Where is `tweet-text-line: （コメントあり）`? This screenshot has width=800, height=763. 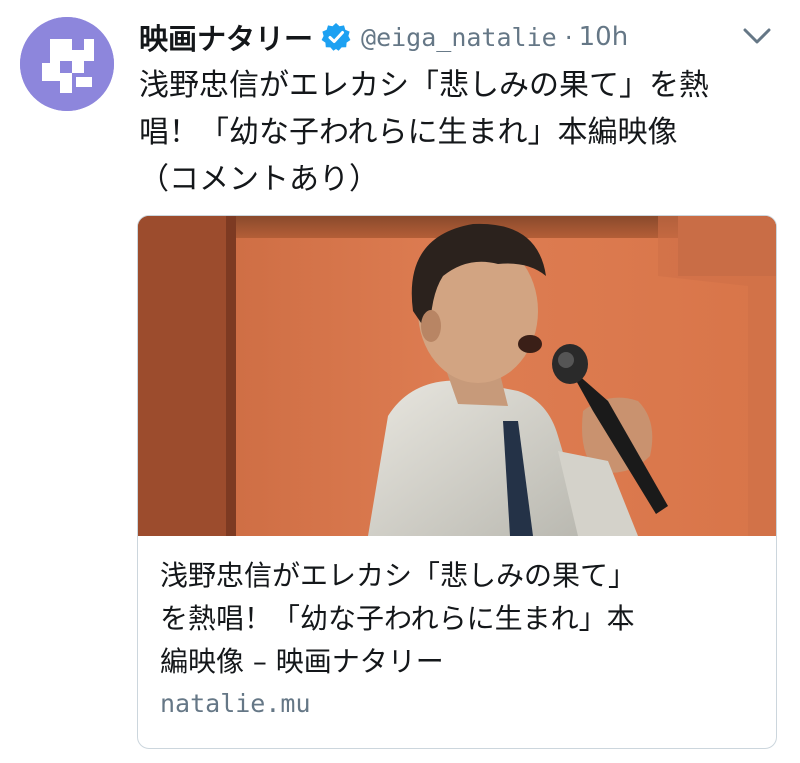 tweet-text-line: （コメントあり） is located at coordinates (259, 179).